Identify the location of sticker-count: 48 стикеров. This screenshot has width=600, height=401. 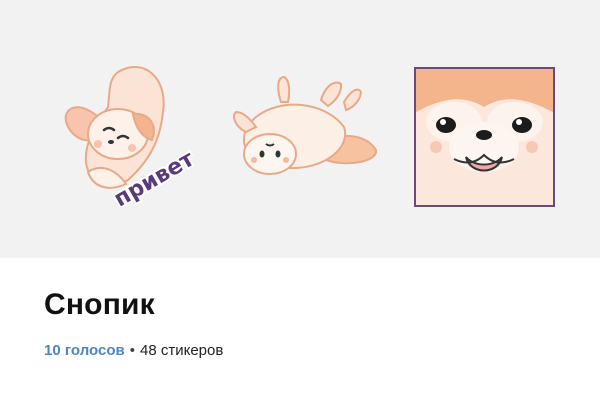
(181, 350).